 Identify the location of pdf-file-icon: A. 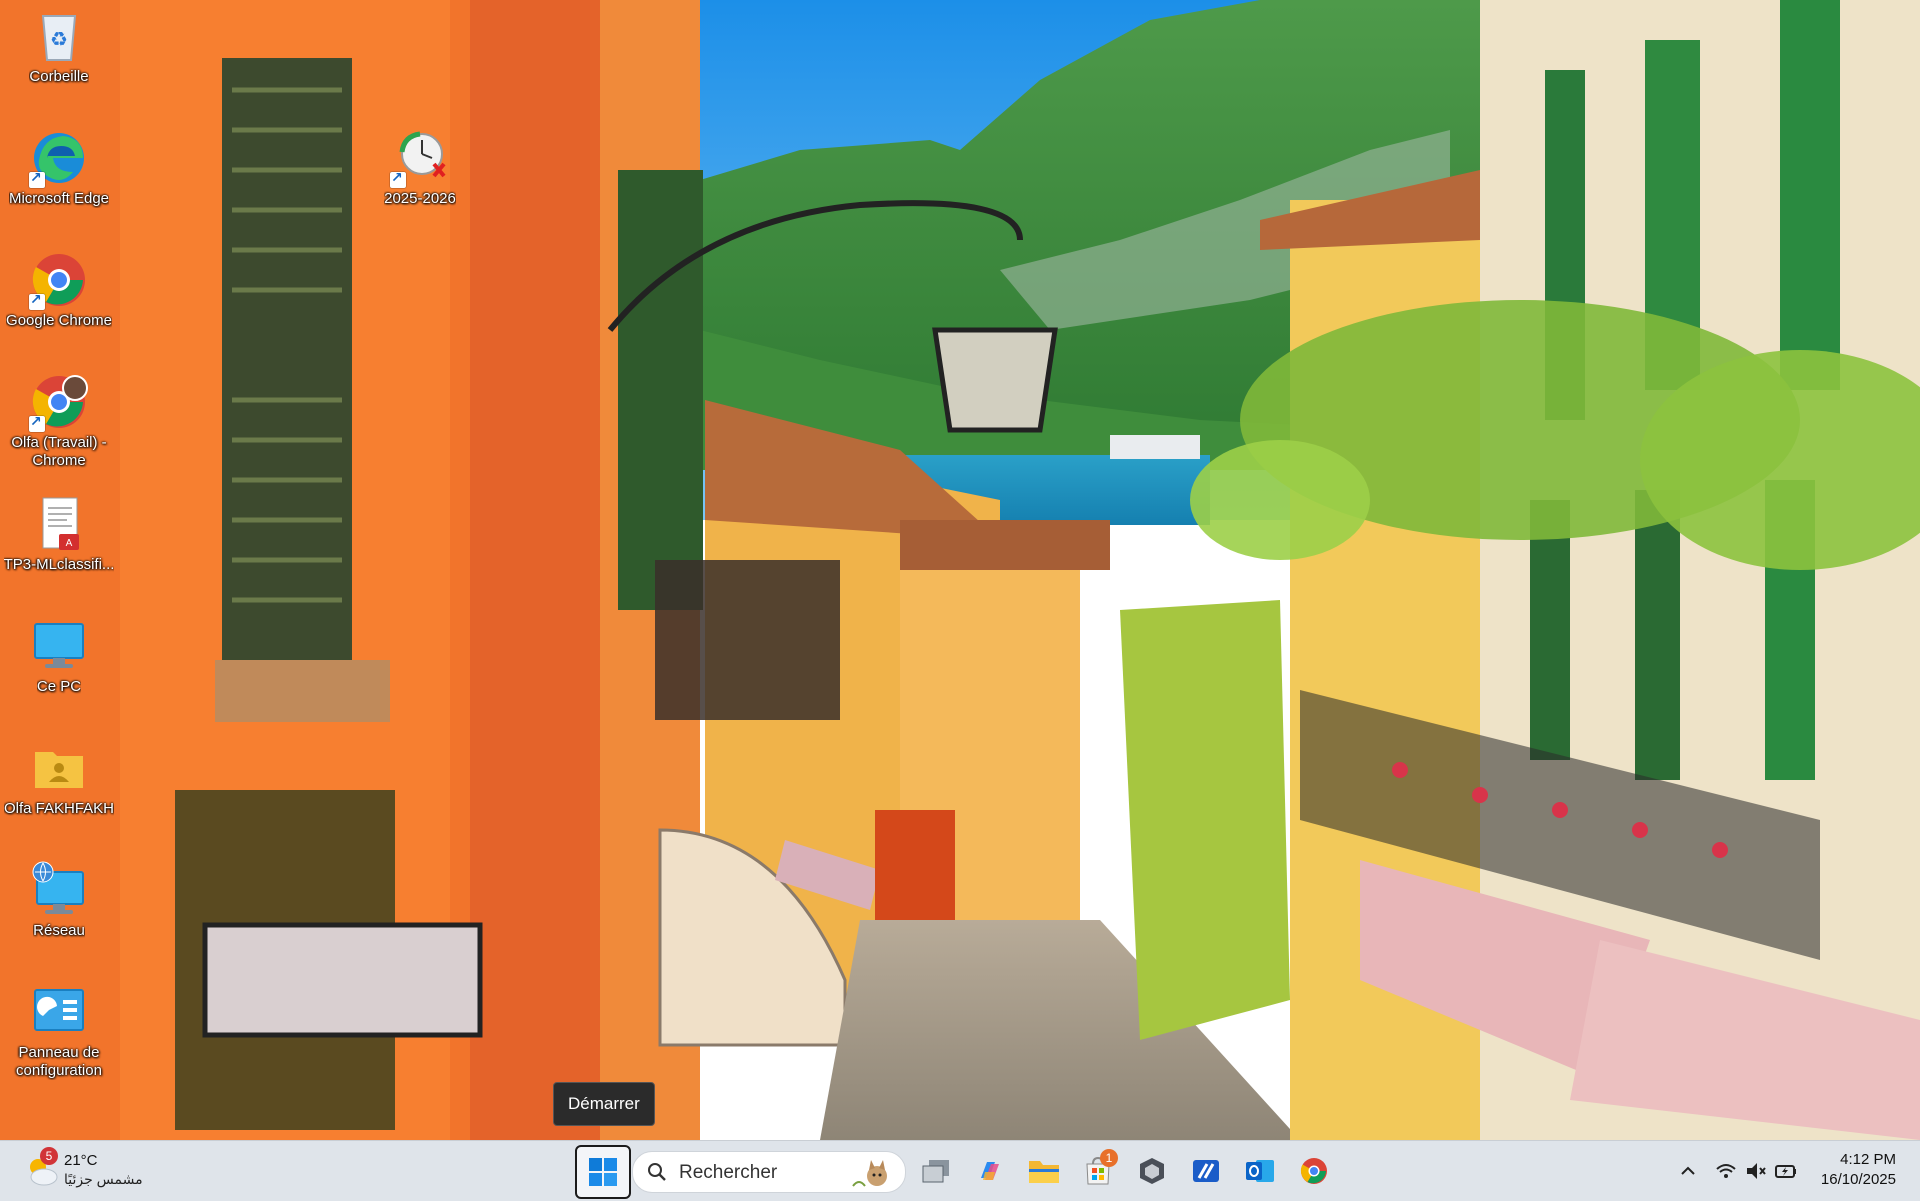
(59, 524).